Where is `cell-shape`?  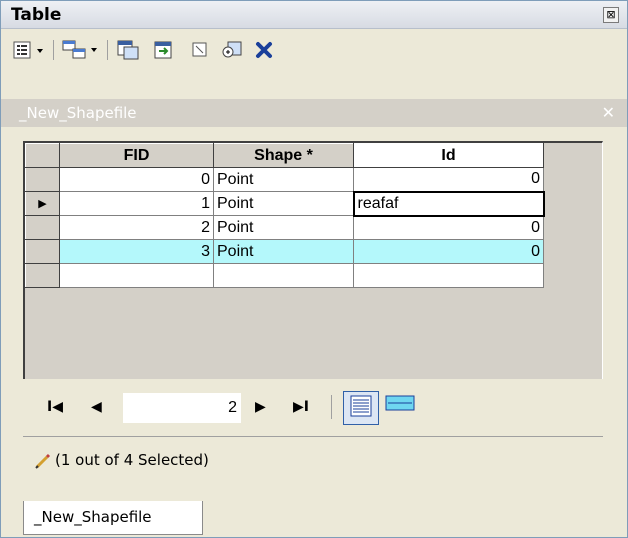
cell-shape is located at coordinates (283, 275).